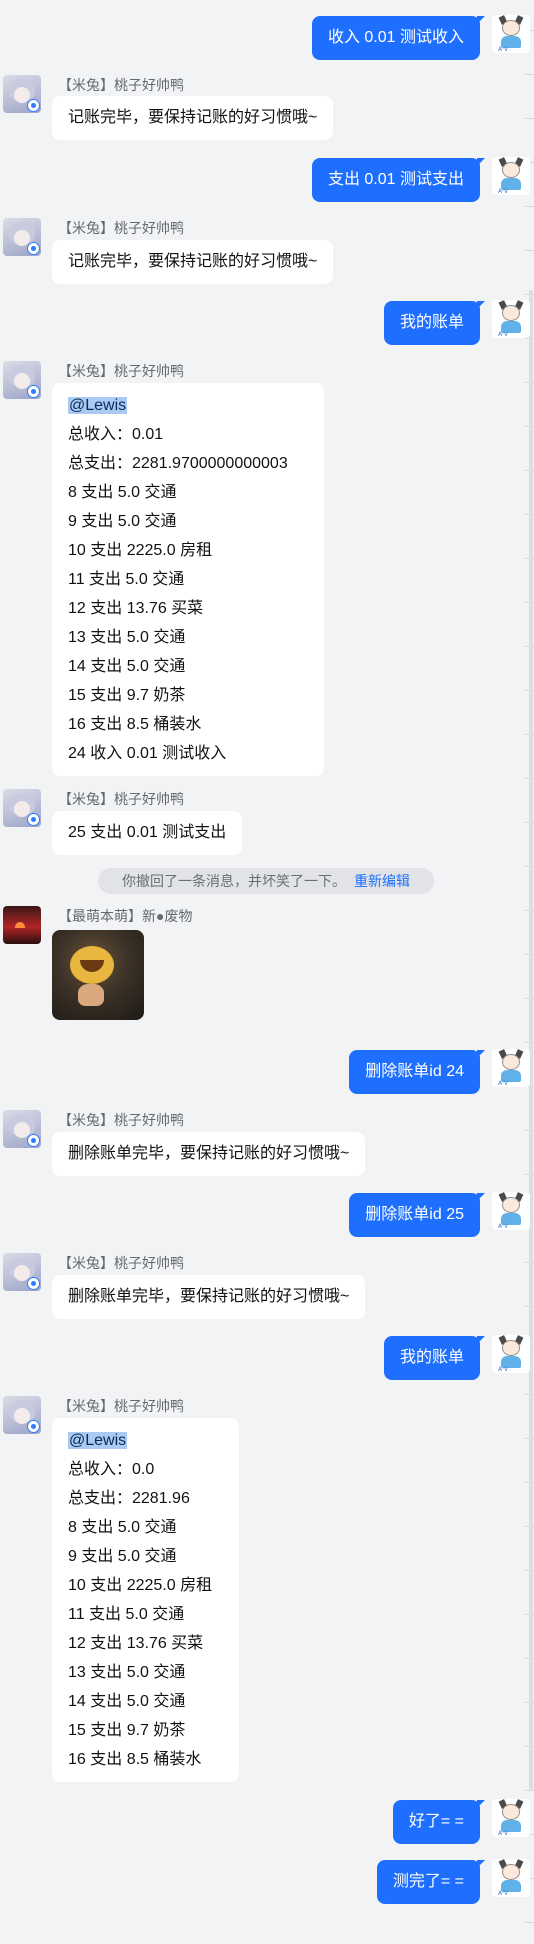 The height and width of the screenshot is (1944, 534). What do you see at coordinates (98, 975) in the screenshot?
I see `laughing-face-sticker-icon` at bounding box center [98, 975].